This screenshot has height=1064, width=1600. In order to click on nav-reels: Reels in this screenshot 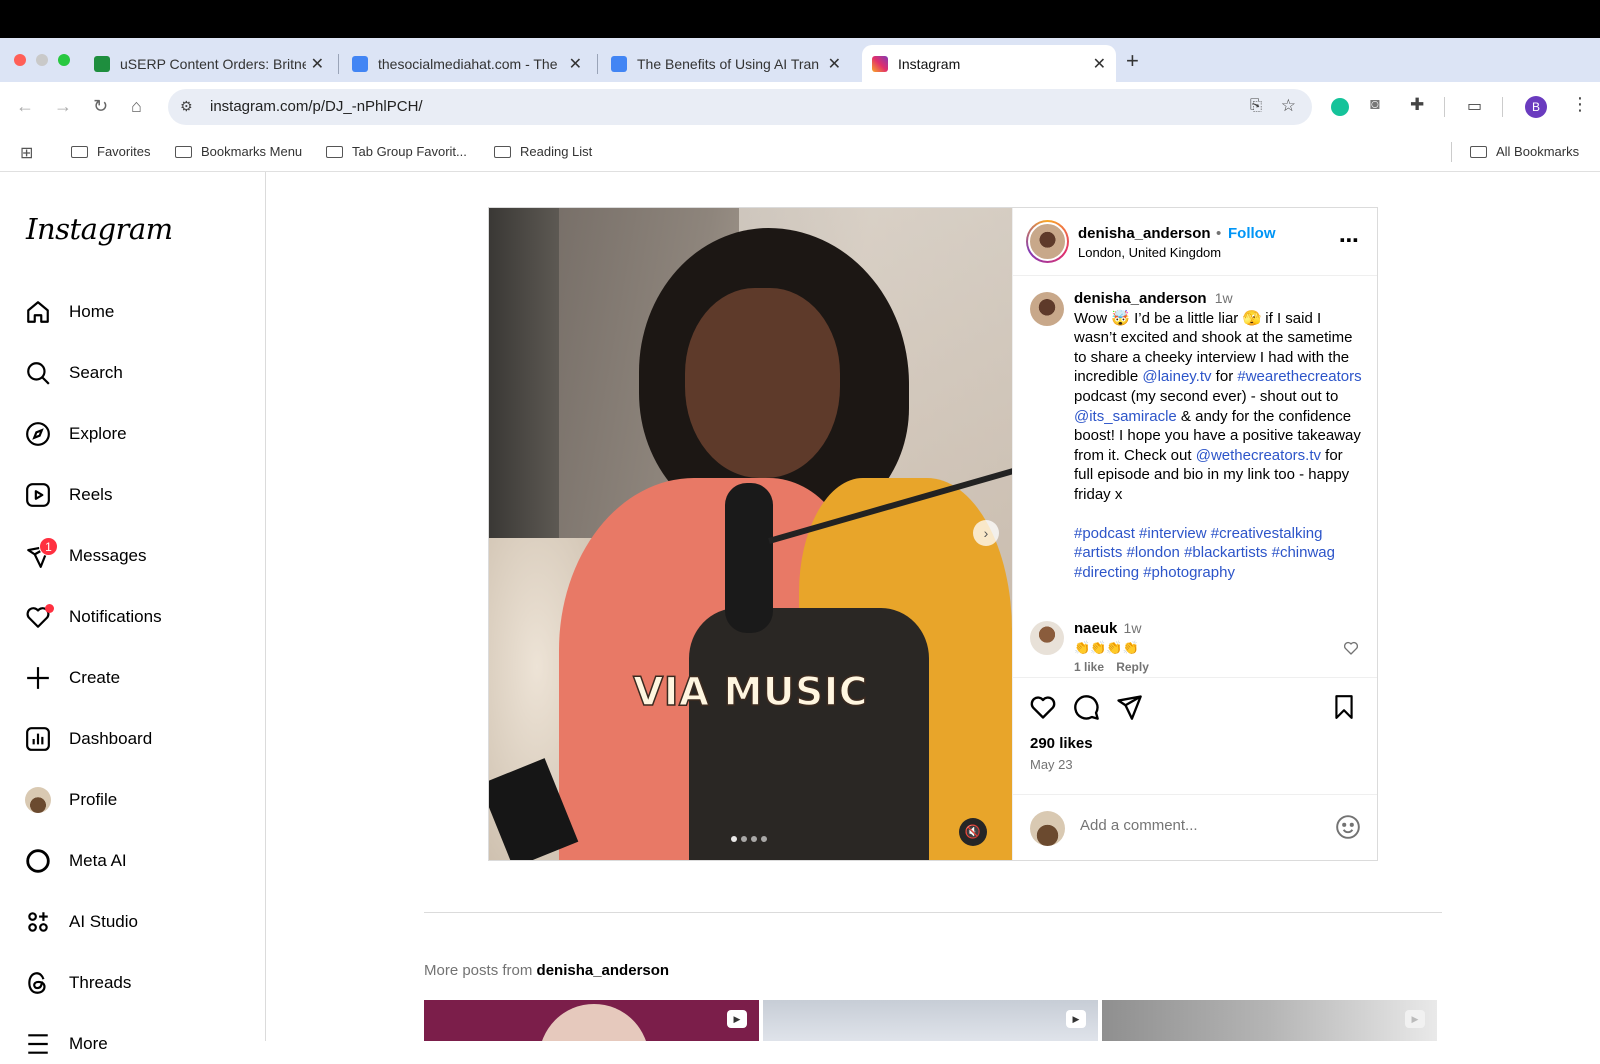, I will do `click(68, 495)`.